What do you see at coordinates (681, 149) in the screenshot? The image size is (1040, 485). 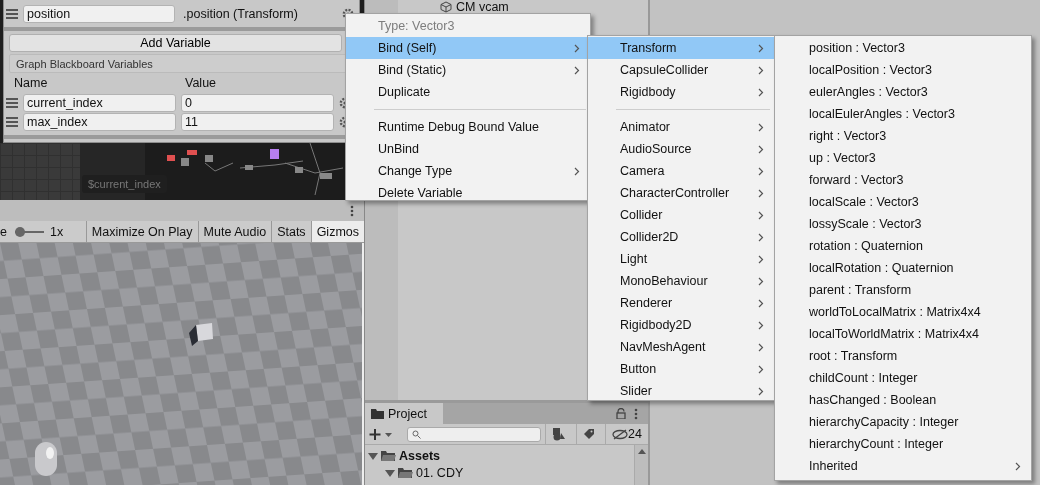 I see `menu-item: AudioSource` at bounding box center [681, 149].